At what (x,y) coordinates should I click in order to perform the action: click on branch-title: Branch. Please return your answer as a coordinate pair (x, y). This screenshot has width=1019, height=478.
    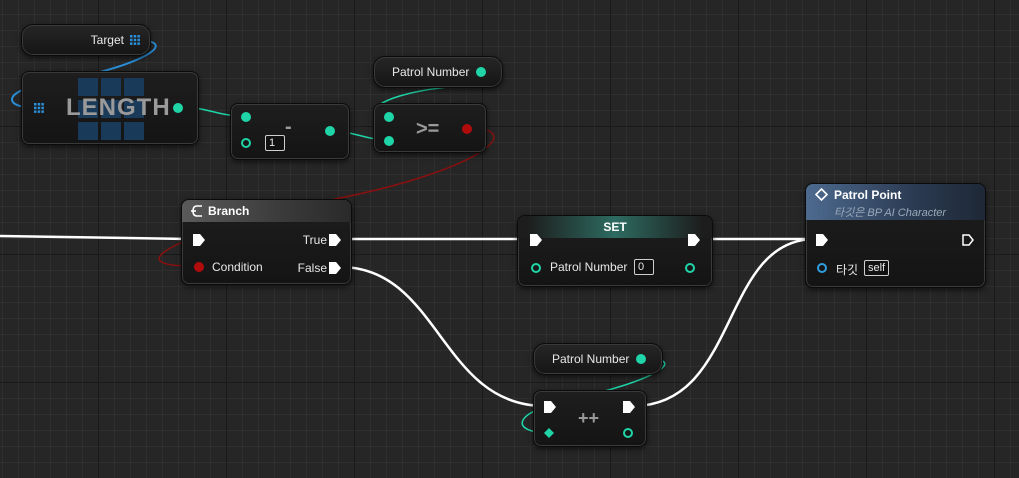
    Looking at the image, I should click on (229, 211).